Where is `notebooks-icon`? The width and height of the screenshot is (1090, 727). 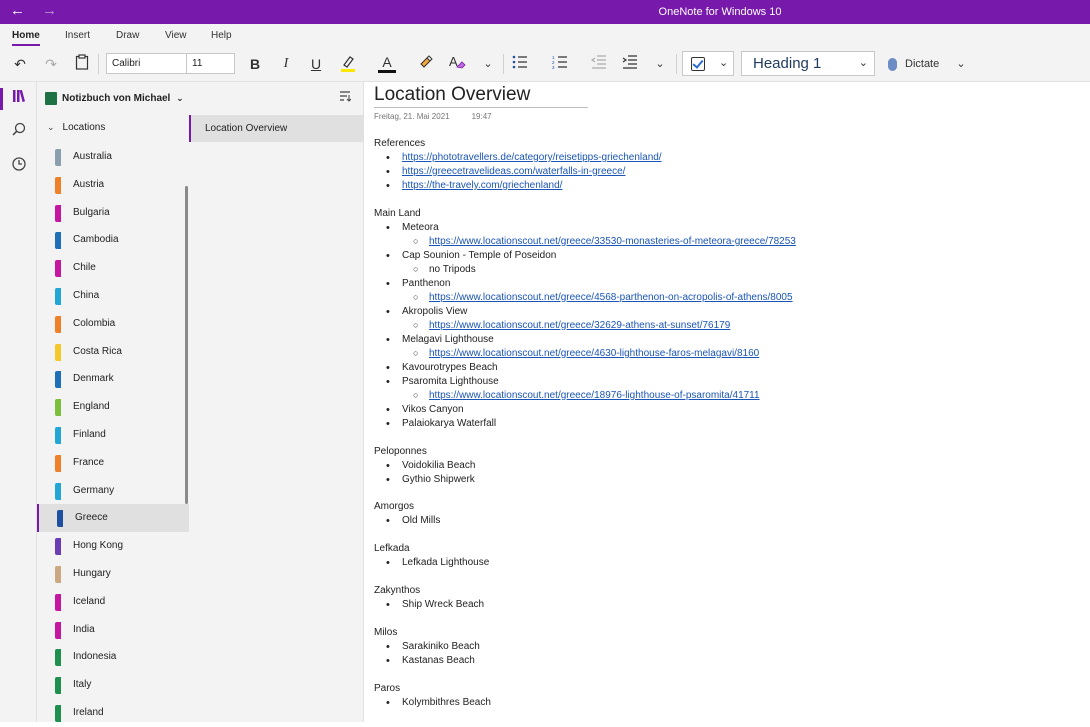
notebooks-icon is located at coordinates (18, 99).